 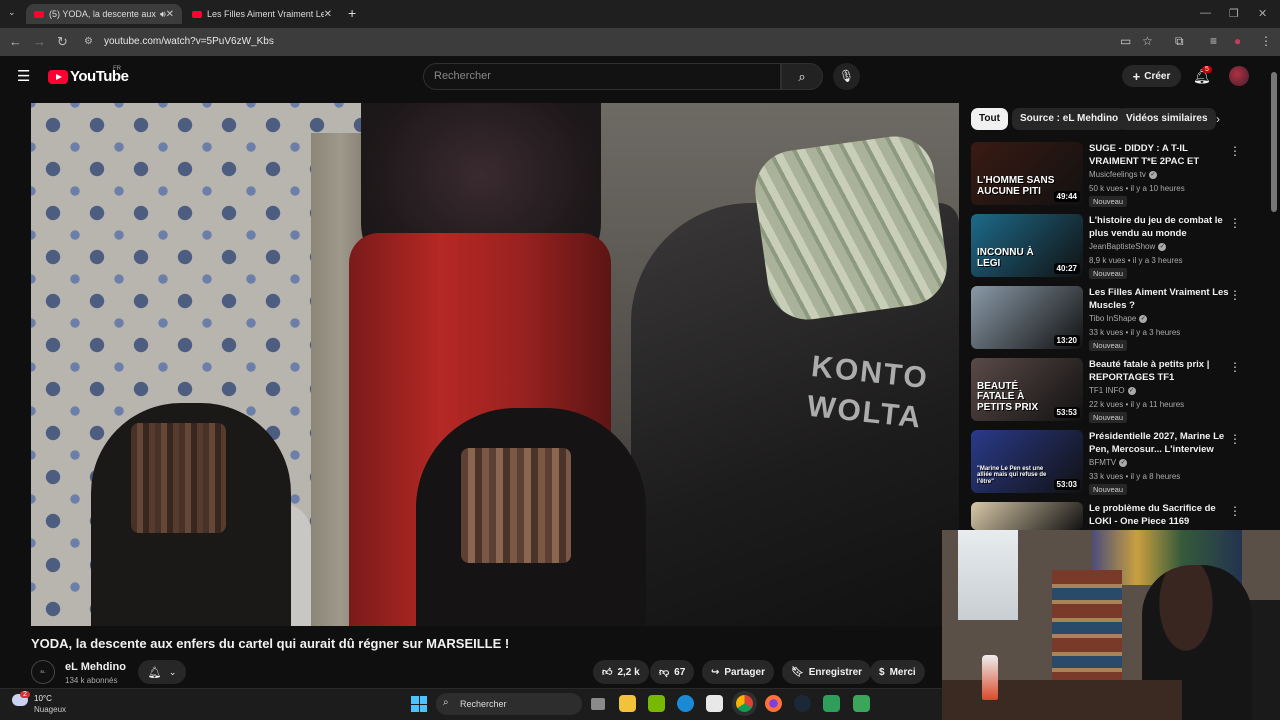 I want to click on thumbnail-text: L'HOMME SANS AUCUNE PITI, so click(x=1016, y=186).